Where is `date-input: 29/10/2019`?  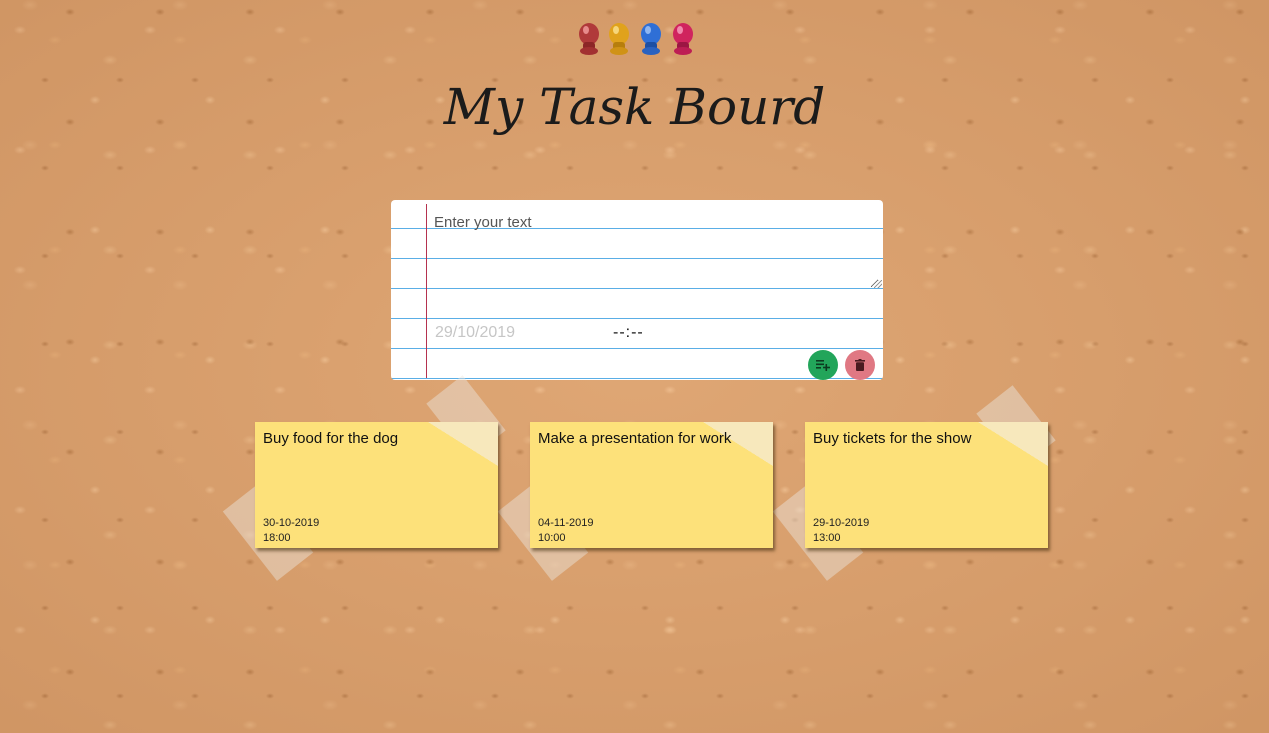 date-input: 29/10/2019 is located at coordinates (475, 333).